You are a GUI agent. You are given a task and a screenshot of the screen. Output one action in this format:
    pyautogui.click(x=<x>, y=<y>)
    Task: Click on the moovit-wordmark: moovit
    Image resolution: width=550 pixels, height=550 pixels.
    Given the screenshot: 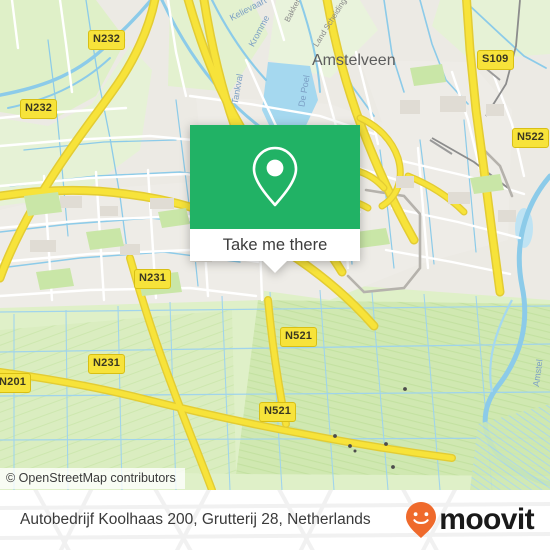 What is the action you would take?
    pyautogui.click(x=486, y=519)
    